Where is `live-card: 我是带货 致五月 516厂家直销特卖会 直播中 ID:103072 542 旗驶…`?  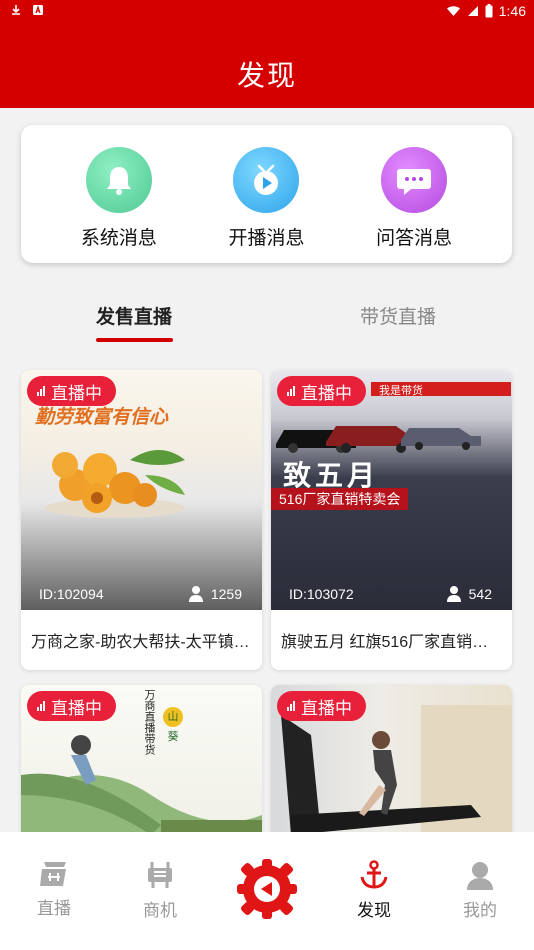 live-card: 我是带货 致五月 516厂家直销特卖会 直播中 ID:103072 542 旗驶… is located at coordinates (391, 520).